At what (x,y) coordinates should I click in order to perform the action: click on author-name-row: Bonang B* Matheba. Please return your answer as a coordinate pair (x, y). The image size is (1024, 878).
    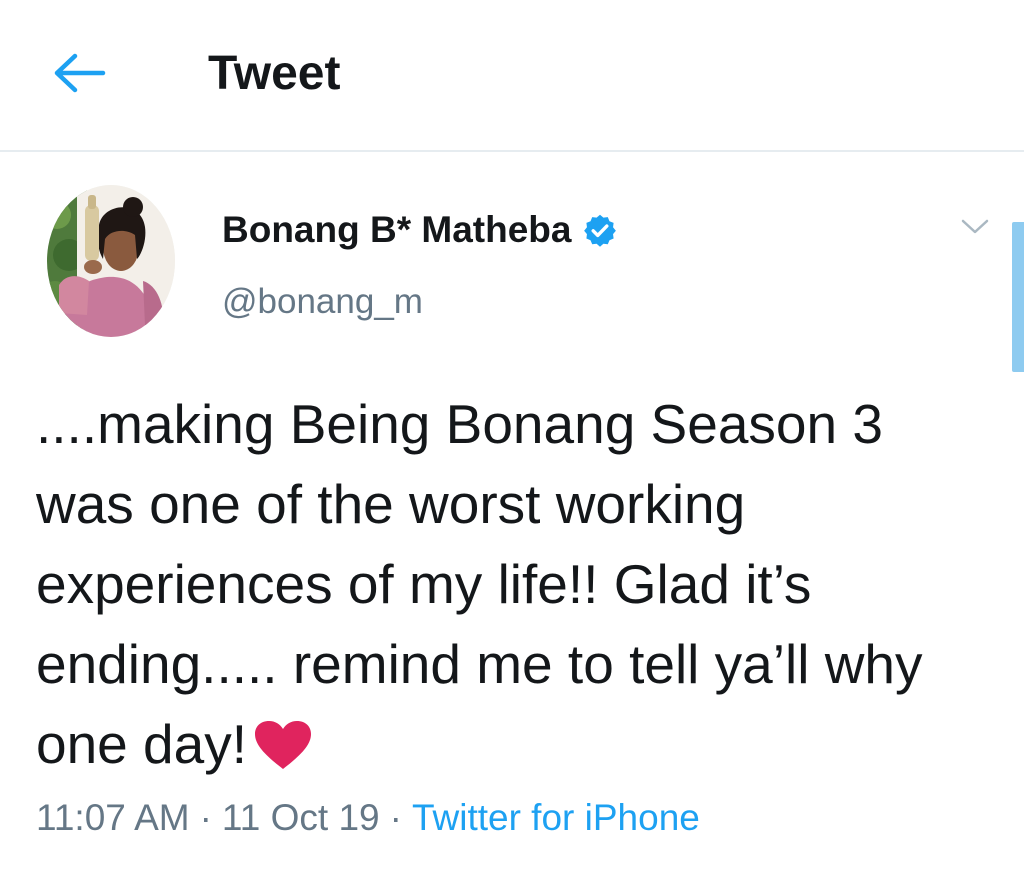
    Looking at the image, I should click on (419, 230).